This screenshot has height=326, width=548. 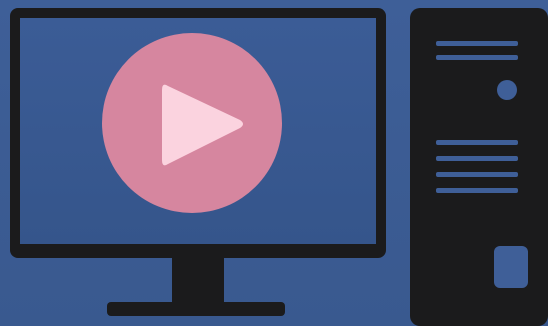 What do you see at coordinates (196, 309) in the screenshot?
I see `monitor-stand-base` at bounding box center [196, 309].